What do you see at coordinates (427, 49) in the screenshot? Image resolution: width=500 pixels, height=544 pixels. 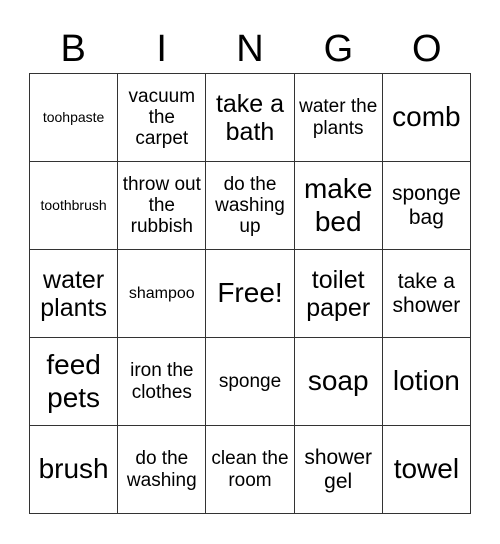 I see `header-letter-o: O` at bounding box center [427, 49].